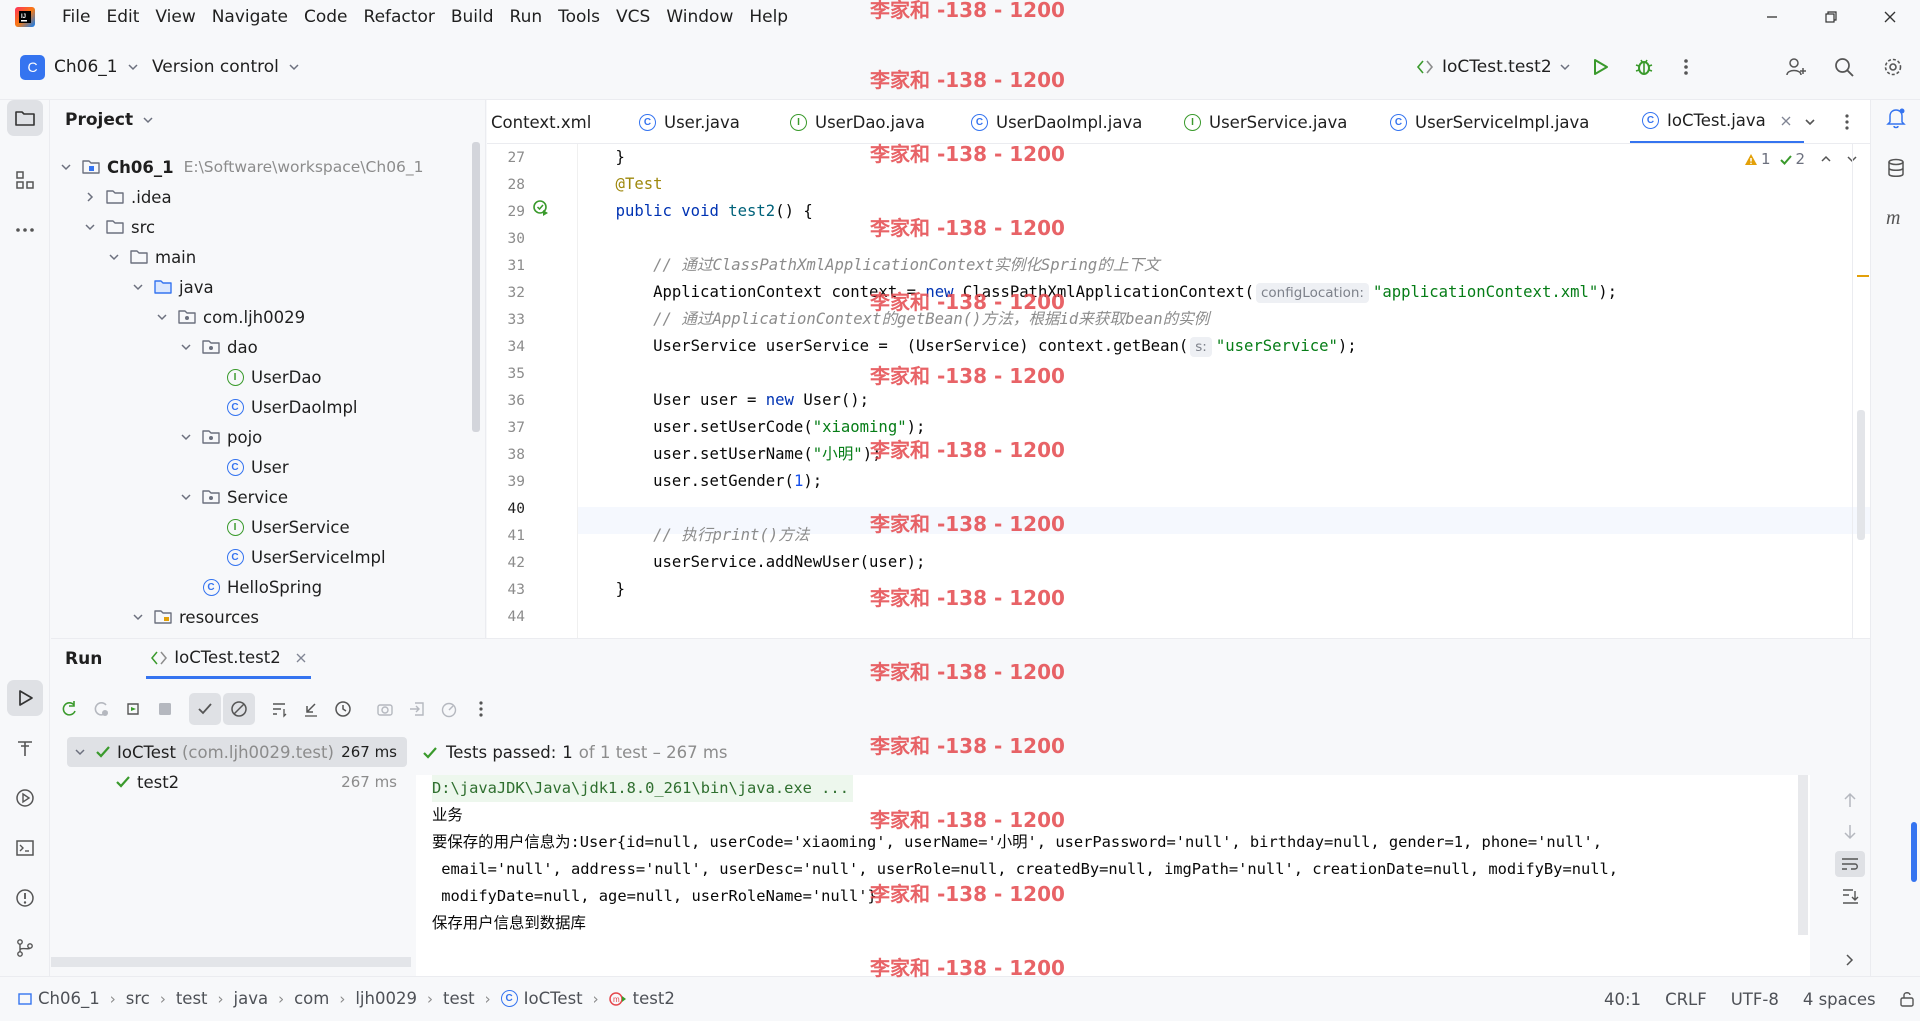  What do you see at coordinates (386, 998) in the screenshot?
I see `breadcrumb-item: ljh0029` at bounding box center [386, 998].